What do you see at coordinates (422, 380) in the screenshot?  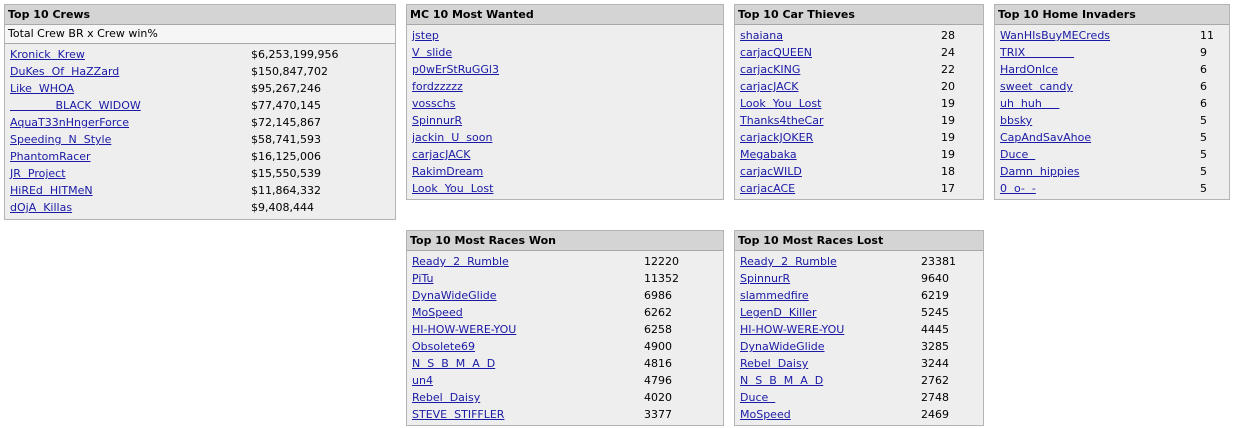 I see `player-link: un4` at bounding box center [422, 380].